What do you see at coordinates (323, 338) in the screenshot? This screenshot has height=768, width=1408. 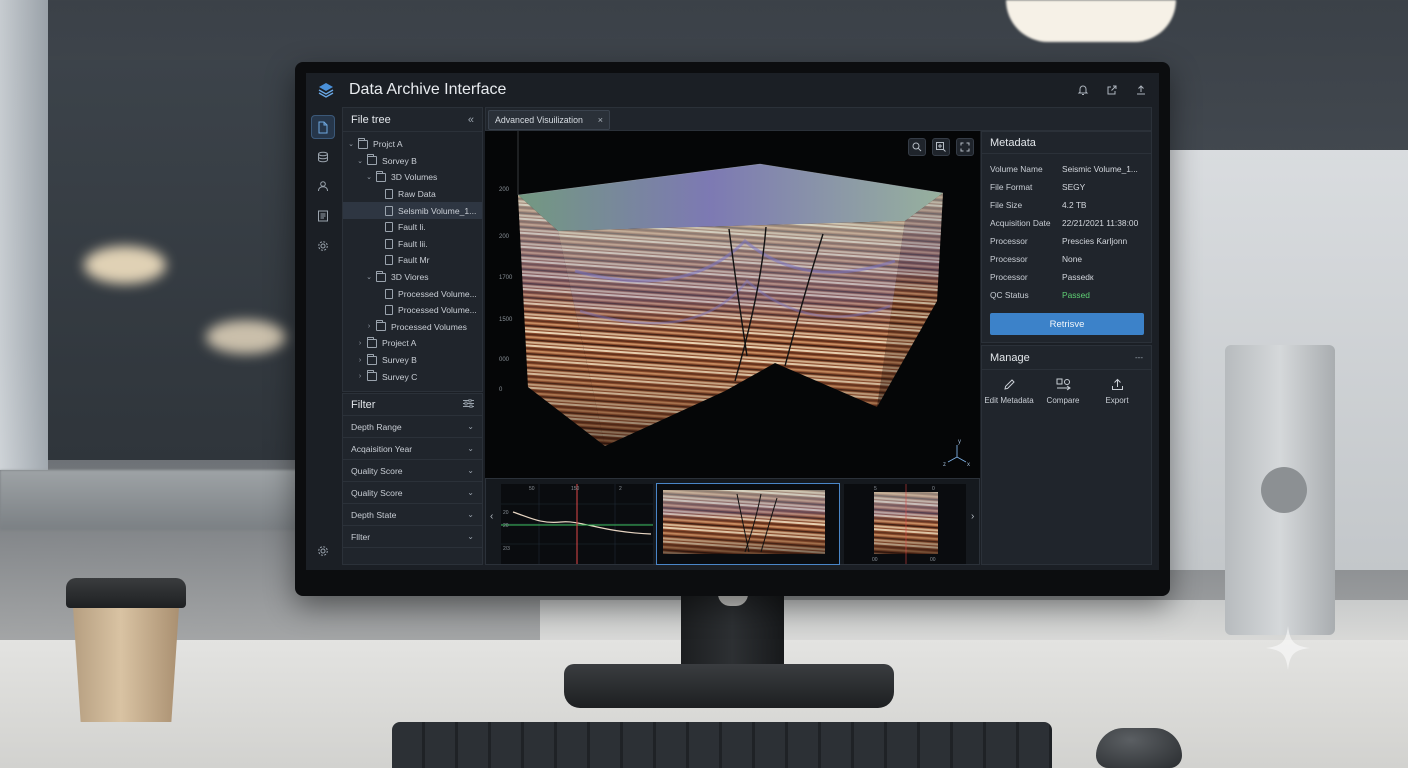 I see `left-rail` at bounding box center [323, 338].